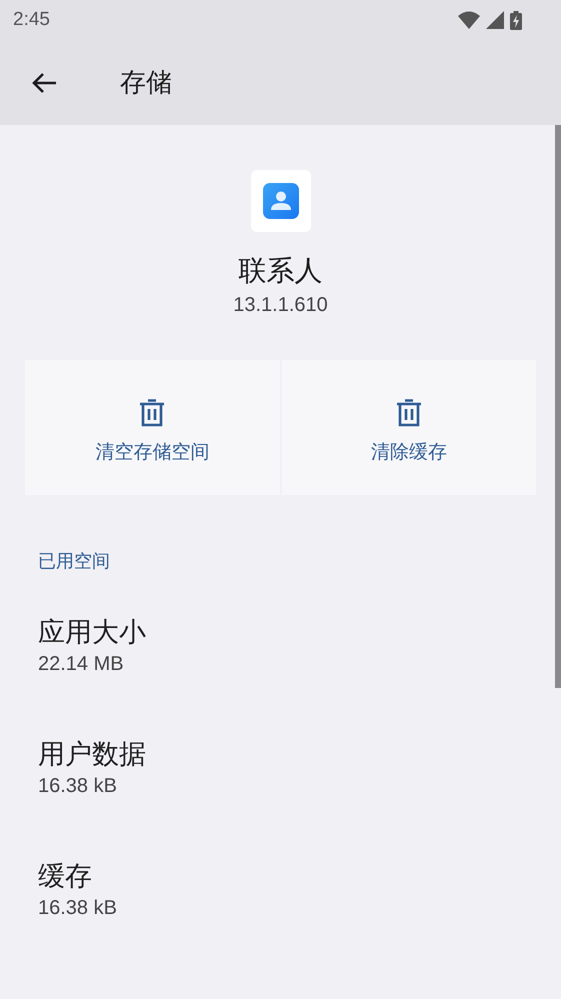 The width and height of the screenshot is (561, 999). What do you see at coordinates (31, 20) in the screenshot?
I see `status-time: 2:45` at bounding box center [31, 20].